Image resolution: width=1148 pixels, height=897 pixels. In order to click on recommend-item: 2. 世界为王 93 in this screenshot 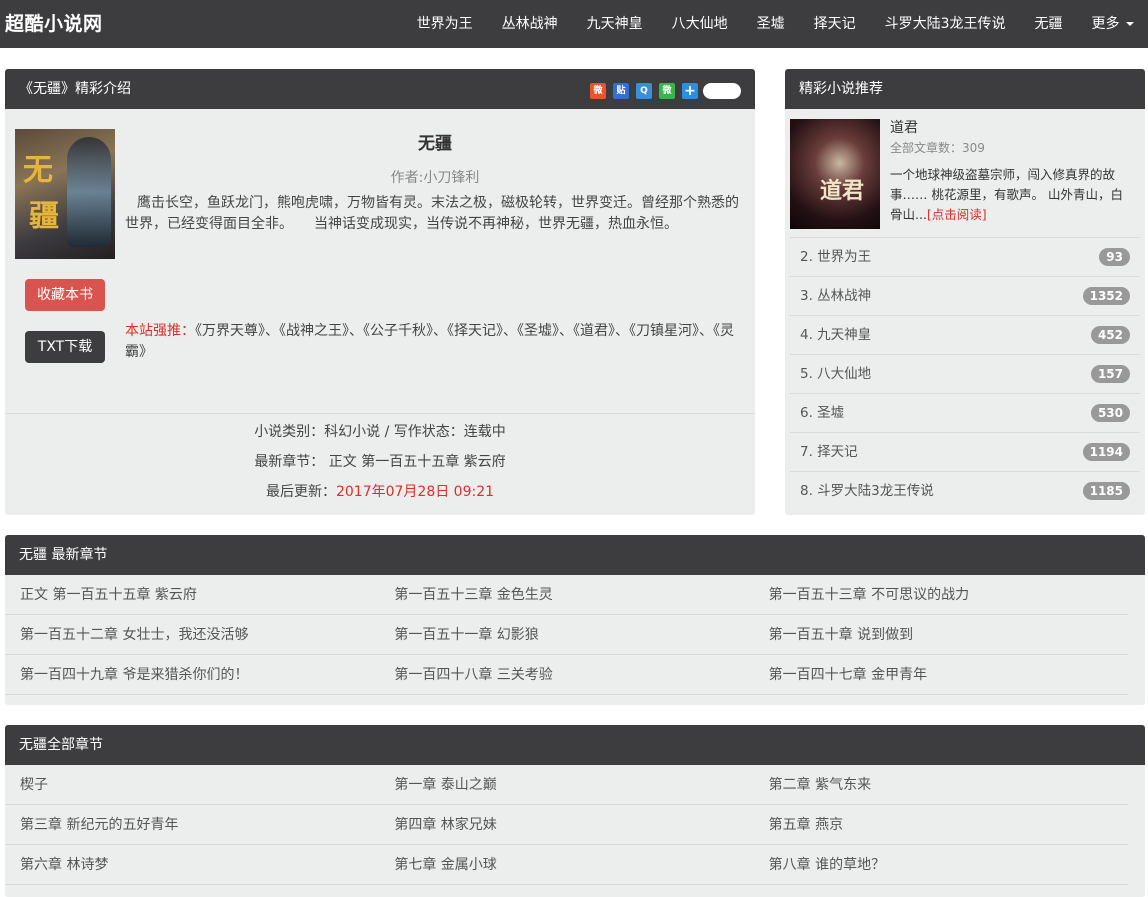, I will do `click(965, 256)`.